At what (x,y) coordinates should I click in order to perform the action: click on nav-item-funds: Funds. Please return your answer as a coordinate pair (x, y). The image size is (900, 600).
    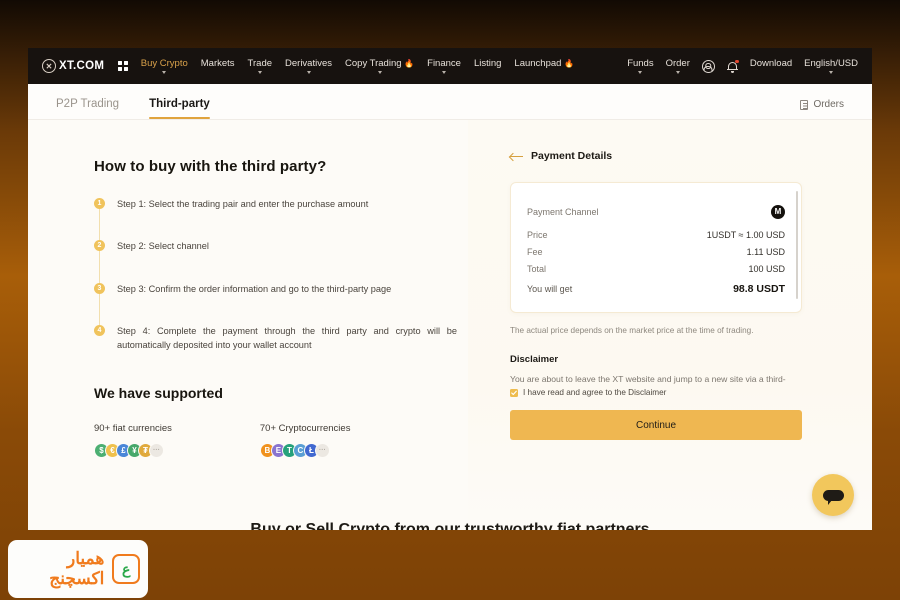
    Looking at the image, I should click on (640, 66).